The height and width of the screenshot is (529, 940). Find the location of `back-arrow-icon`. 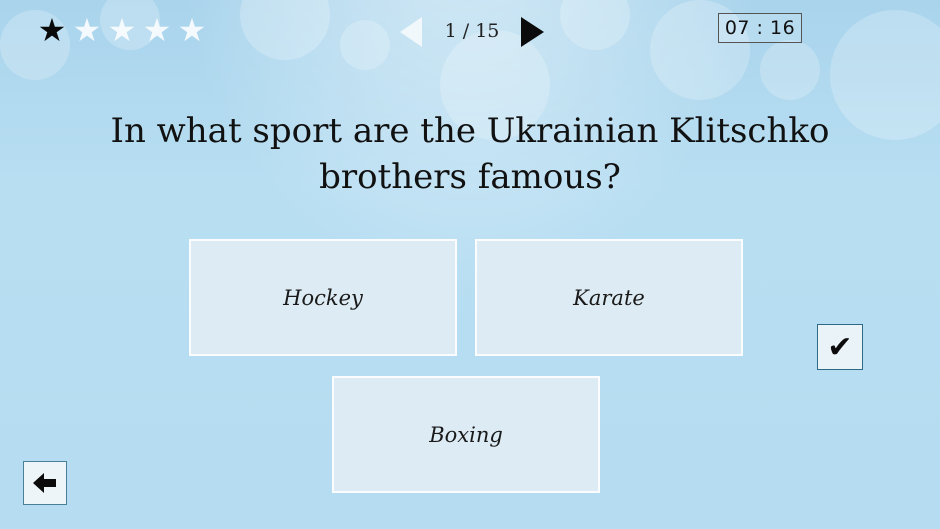

back-arrow-icon is located at coordinates (44, 483).